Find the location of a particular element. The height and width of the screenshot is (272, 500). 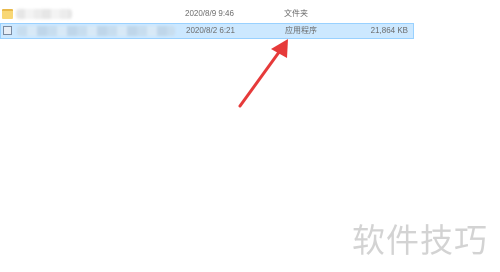

file-row-folder: 2020/8/9 9:46 文件夹 is located at coordinates (207, 14).